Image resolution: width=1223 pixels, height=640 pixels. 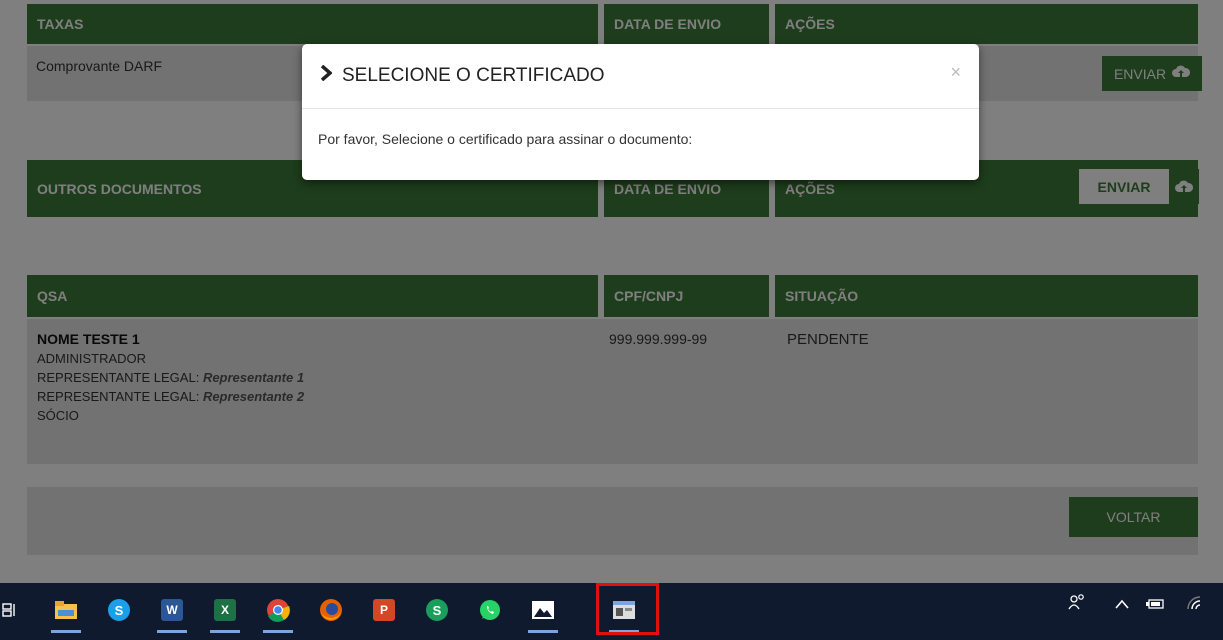 What do you see at coordinates (543, 613) in the screenshot?
I see `photos-icon` at bounding box center [543, 613].